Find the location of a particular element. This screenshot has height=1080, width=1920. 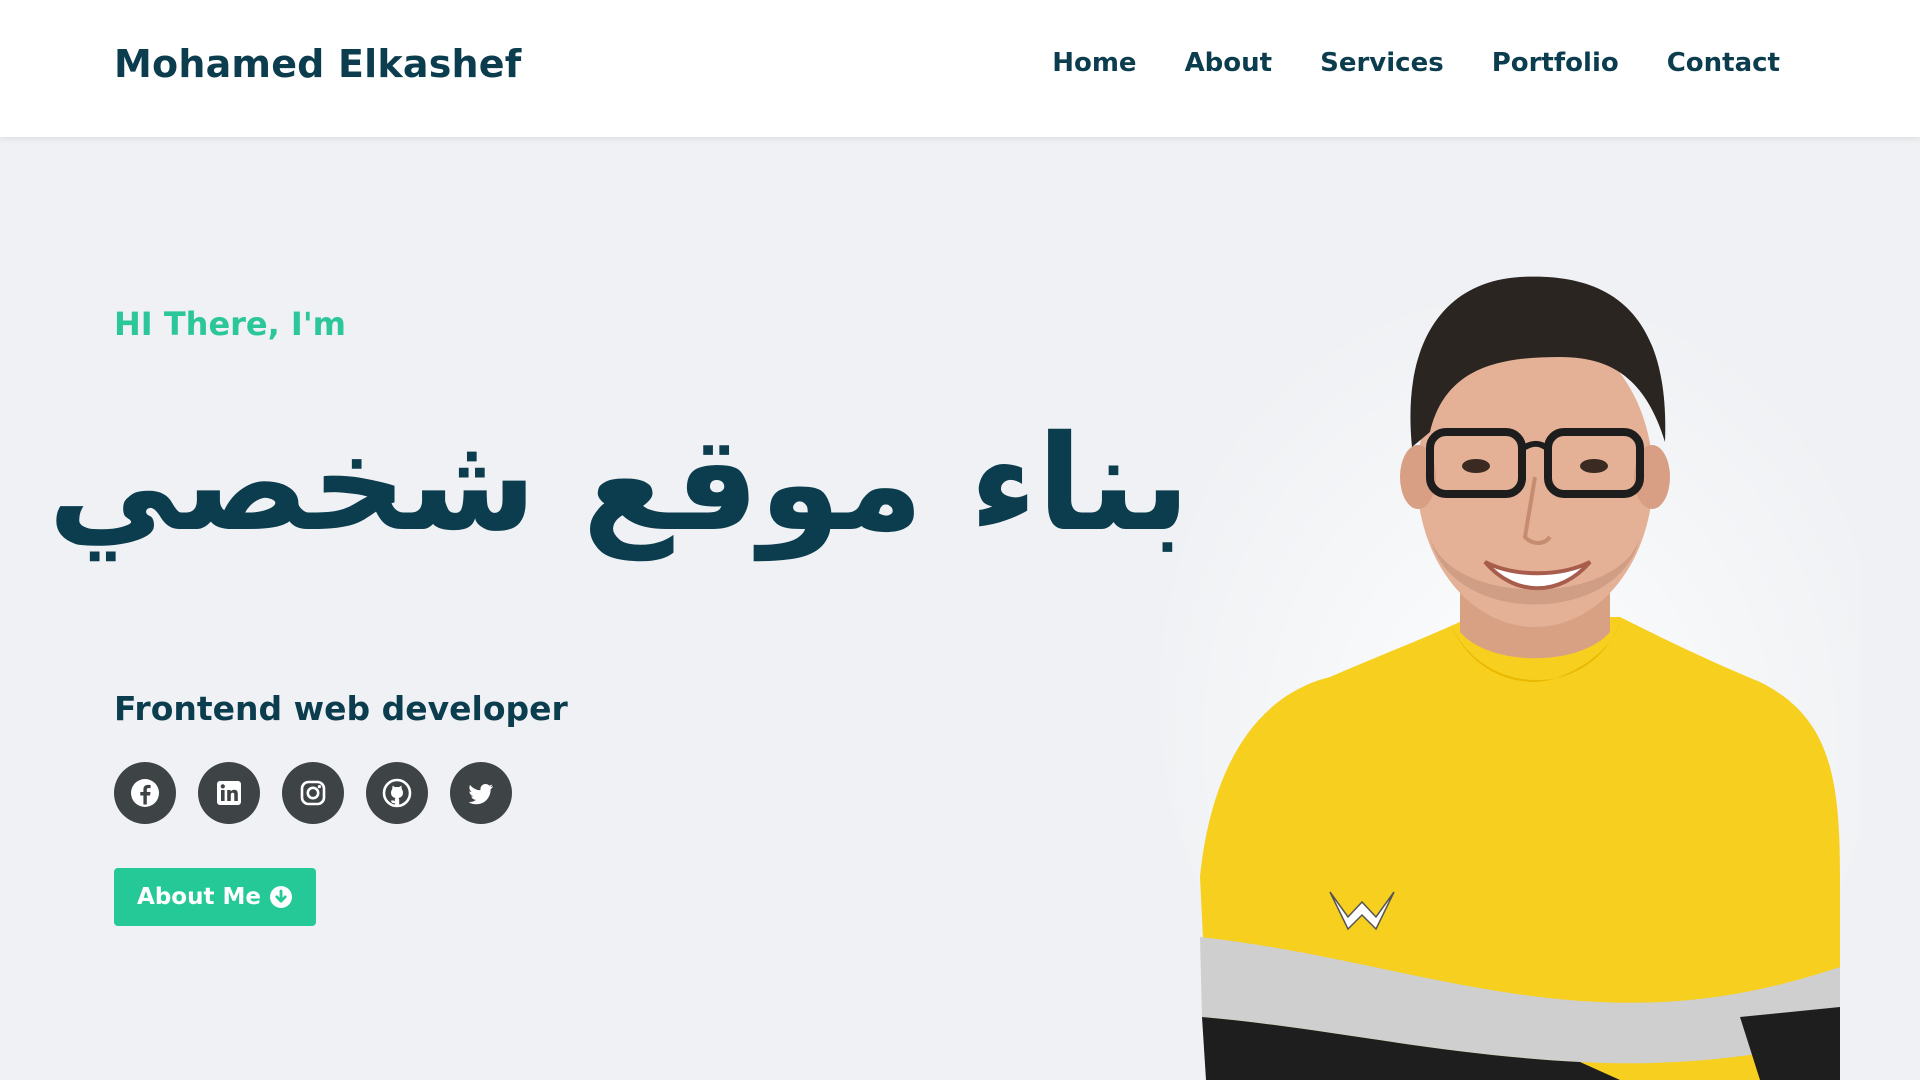

instagram-icon is located at coordinates (313, 793).